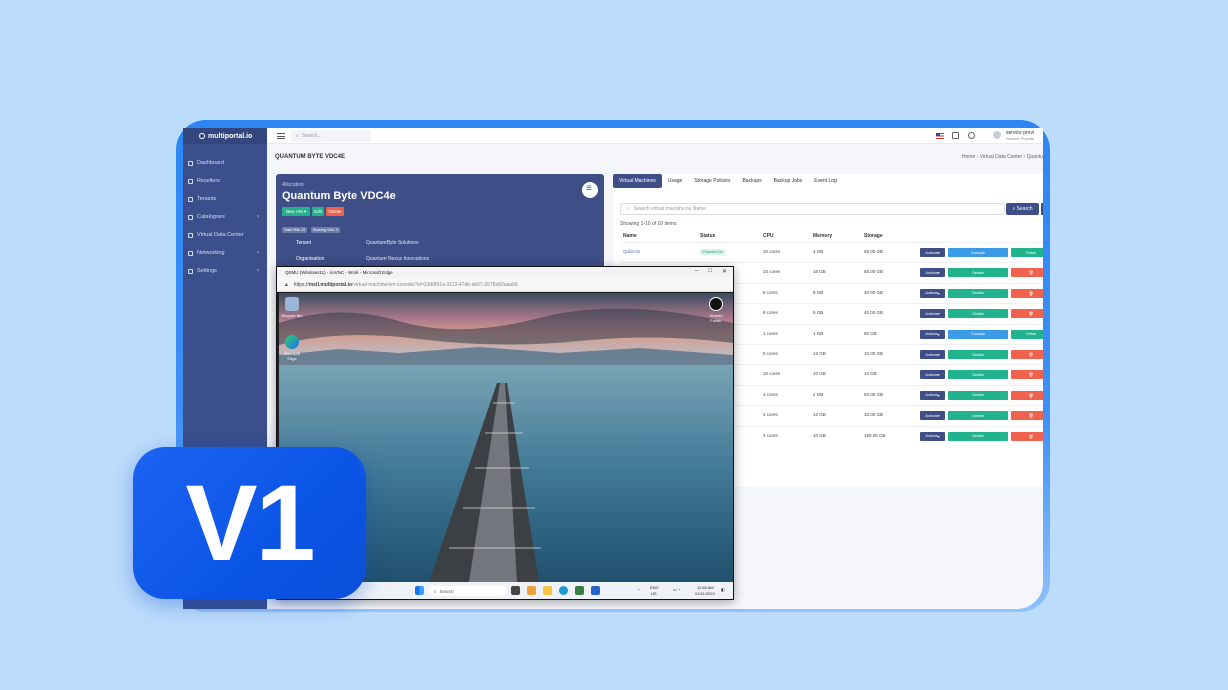 The width and height of the screenshot is (1228, 690). What do you see at coordinates (705, 587) in the screenshot?
I see `taskbar-time: 11:55 AM` at bounding box center [705, 587].